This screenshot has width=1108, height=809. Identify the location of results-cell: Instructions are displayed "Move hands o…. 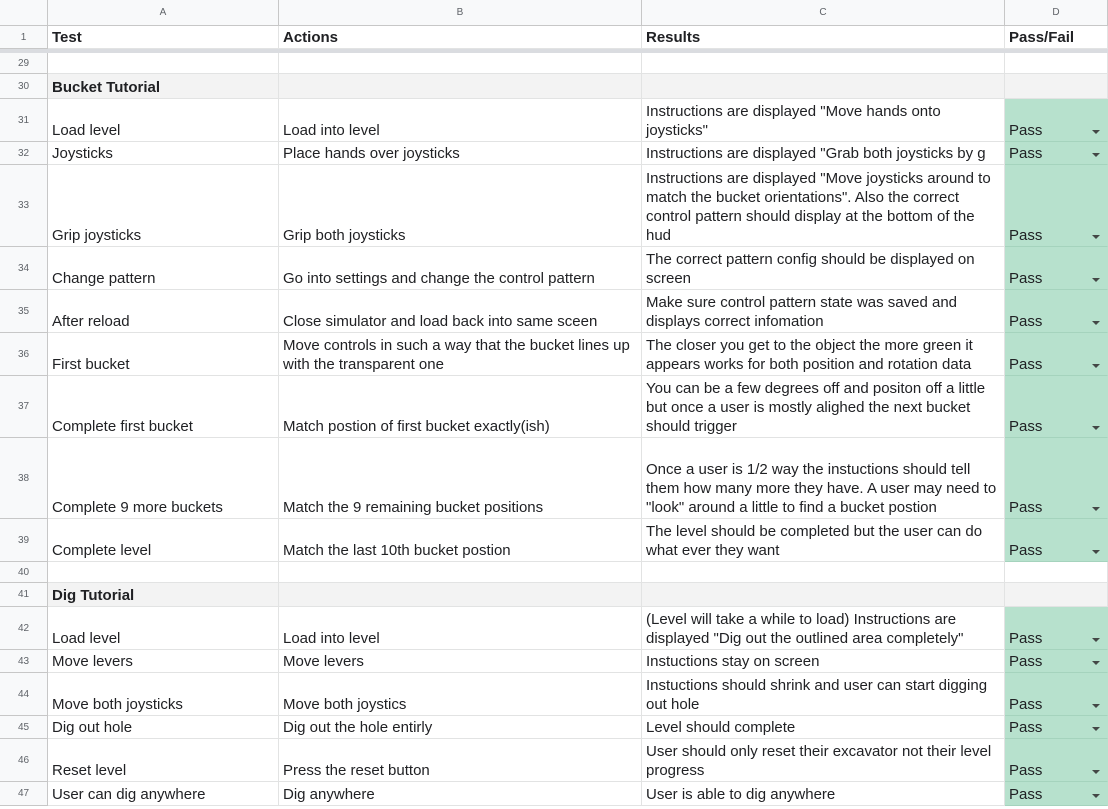
(823, 120).